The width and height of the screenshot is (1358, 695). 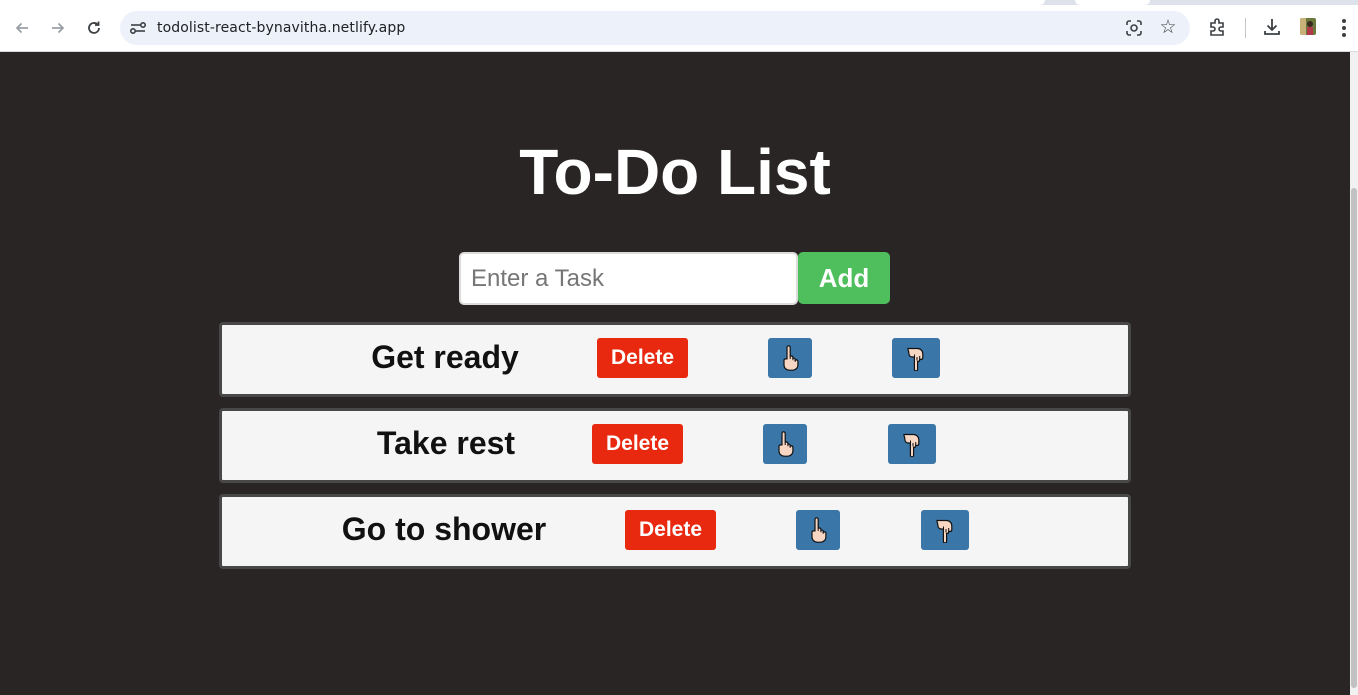 What do you see at coordinates (1354, 438) in the screenshot?
I see `scrollbar-thumb` at bounding box center [1354, 438].